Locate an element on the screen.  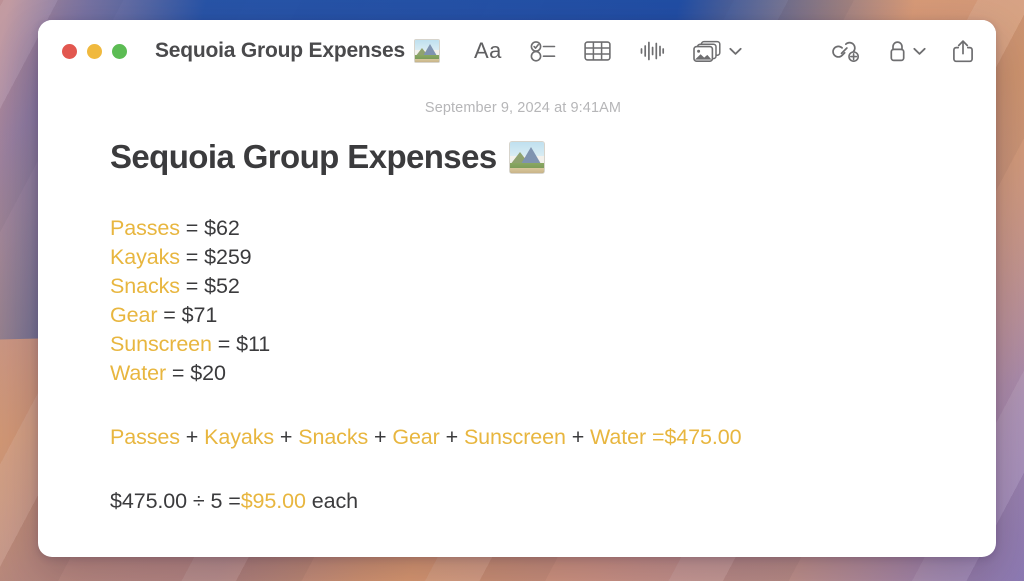
expense-amount: $20 is located at coordinates (208, 372).